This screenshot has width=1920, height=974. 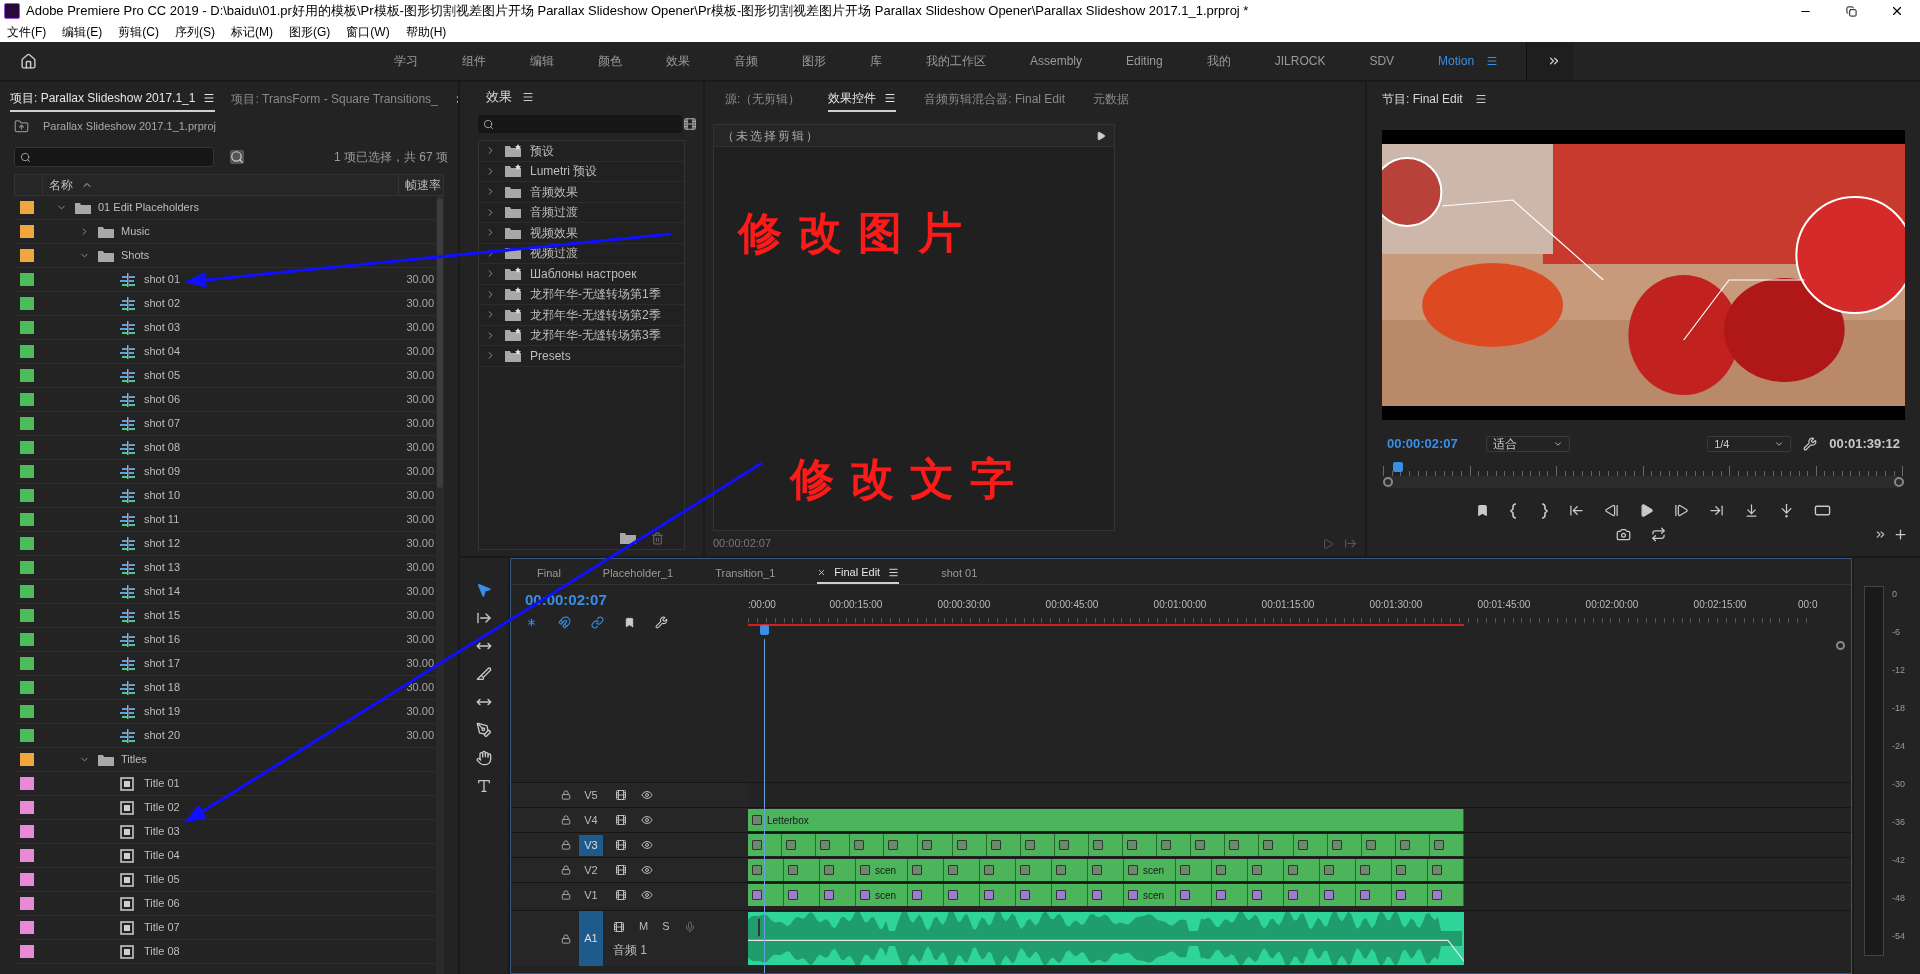 What do you see at coordinates (610, 61) in the screenshot?
I see `workspace-tab: 颜色` at bounding box center [610, 61].